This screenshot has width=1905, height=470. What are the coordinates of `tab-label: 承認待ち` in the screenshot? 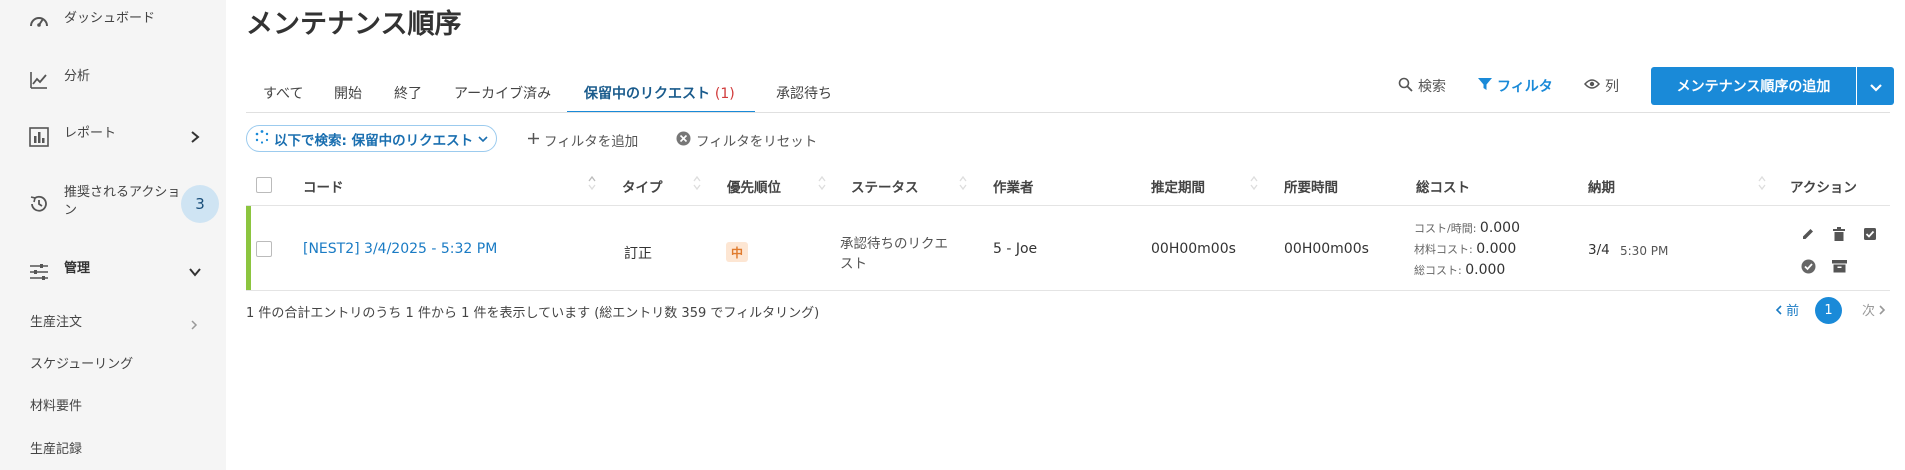 It's located at (804, 94).